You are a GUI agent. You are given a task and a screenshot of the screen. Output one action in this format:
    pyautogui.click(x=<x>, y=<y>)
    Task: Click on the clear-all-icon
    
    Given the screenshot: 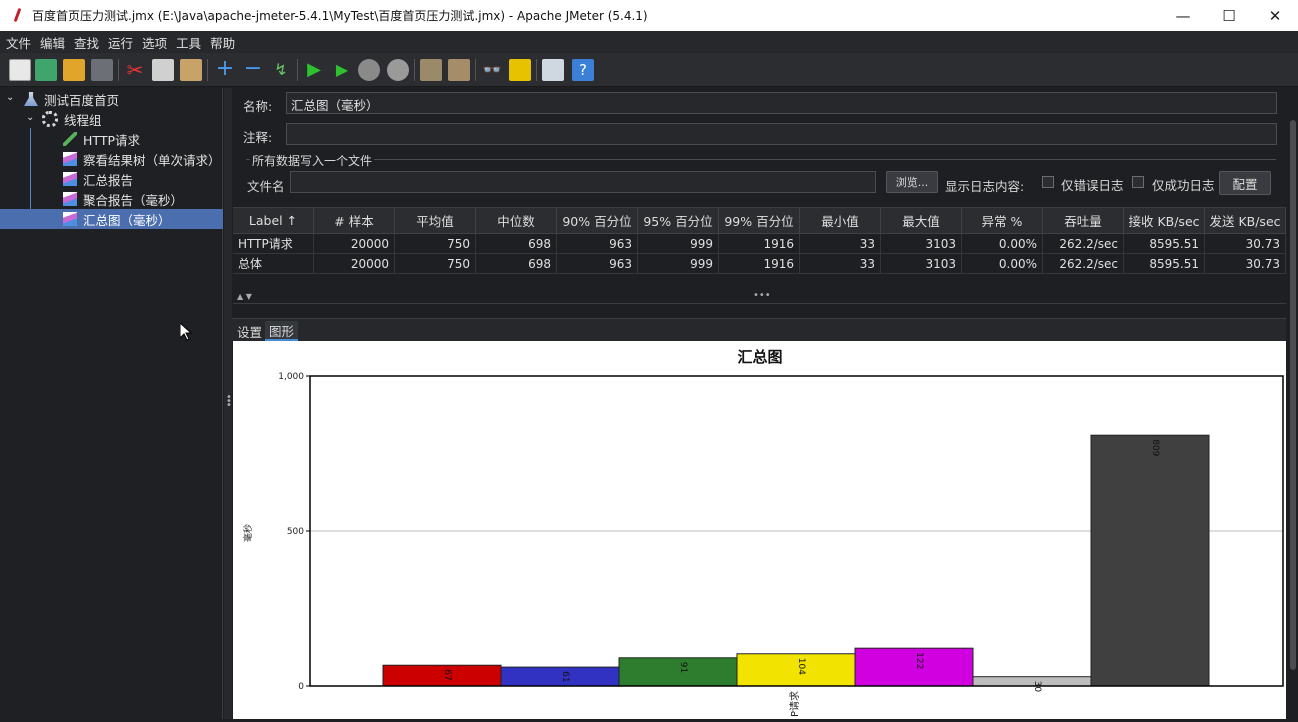 What is the action you would take?
    pyautogui.click(x=459, y=70)
    